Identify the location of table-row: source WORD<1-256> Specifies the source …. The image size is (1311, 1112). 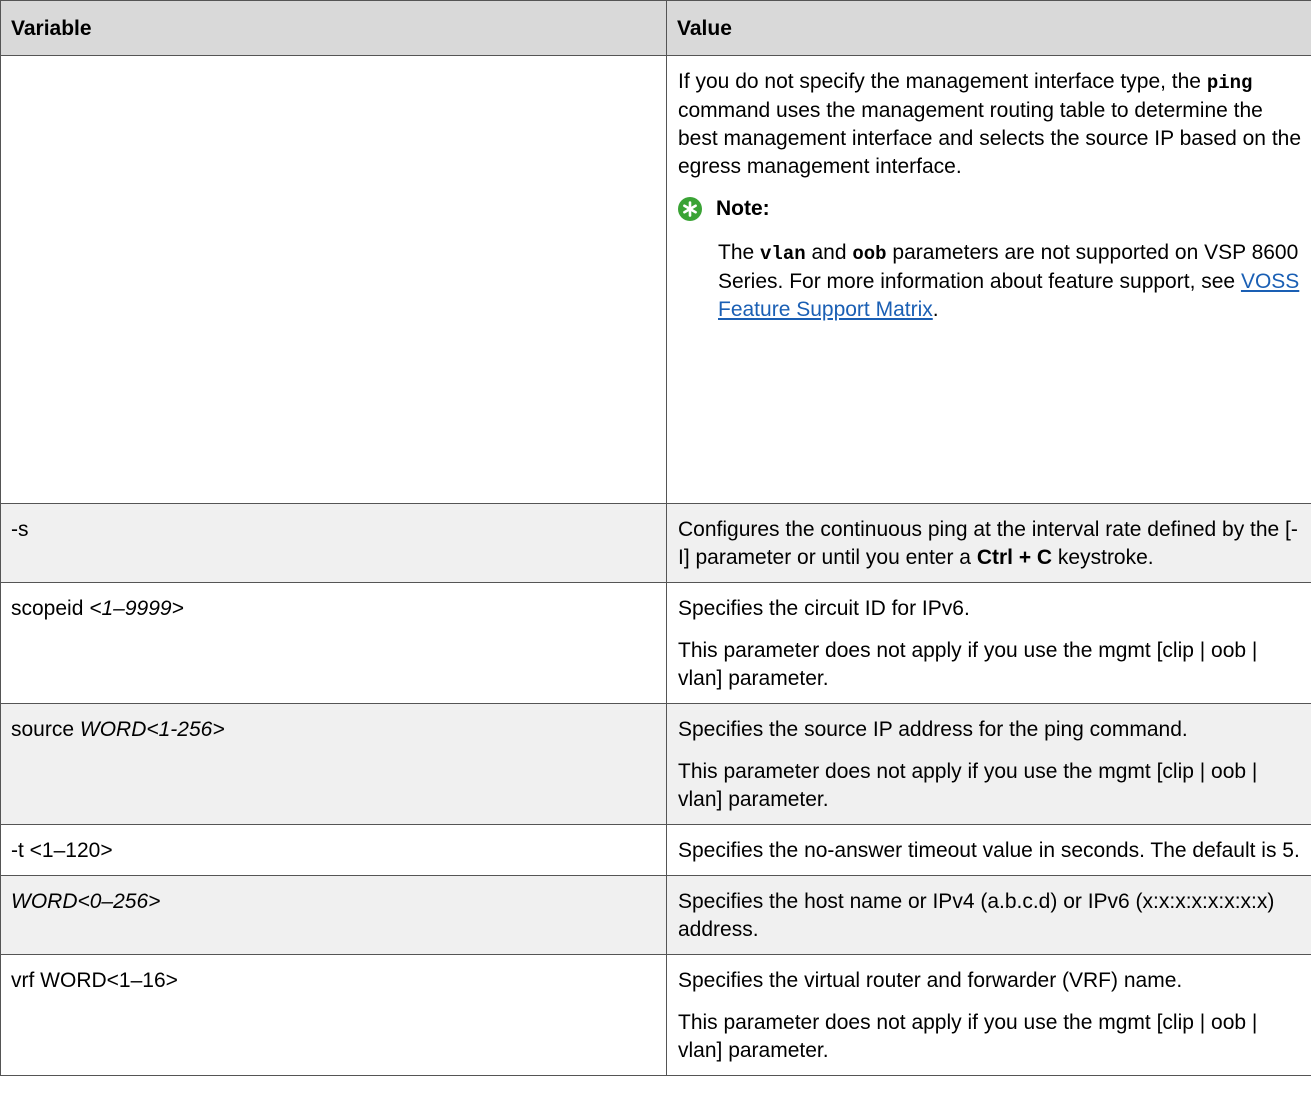
(655, 764).